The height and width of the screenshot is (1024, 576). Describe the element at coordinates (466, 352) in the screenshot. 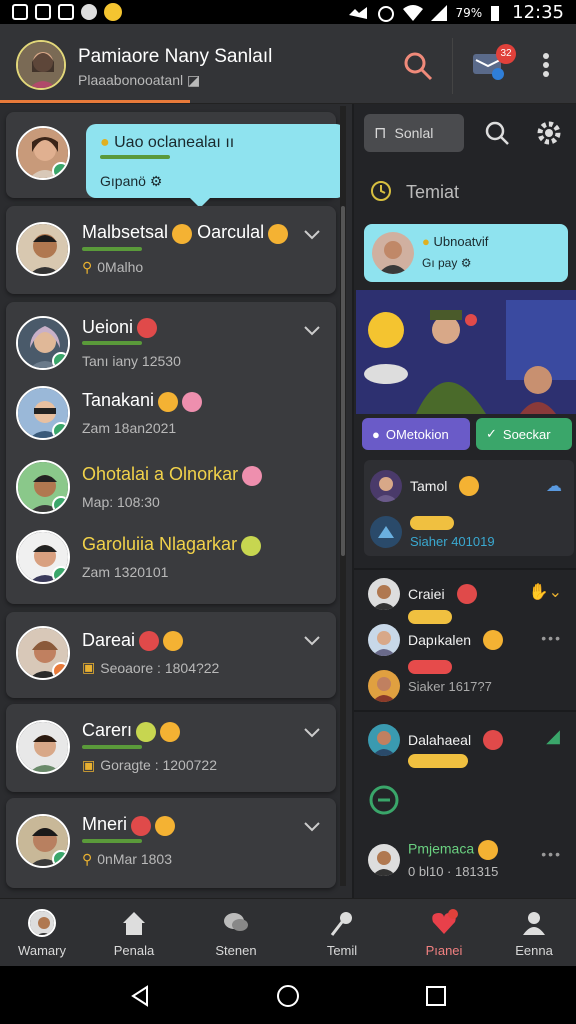

I see `media-preview-image` at that location.